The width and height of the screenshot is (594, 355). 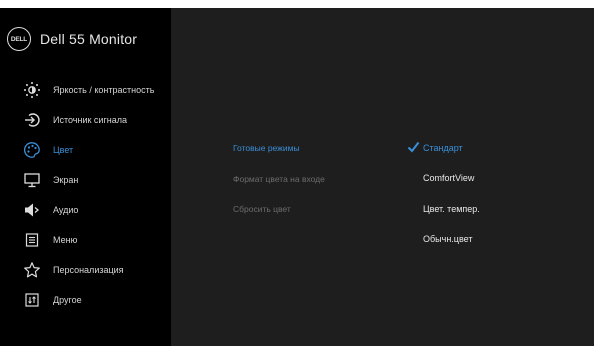 What do you see at coordinates (90, 120) in the screenshot?
I see `sidebar-item-label: Источник сигнала` at bounding box center [90, 120].